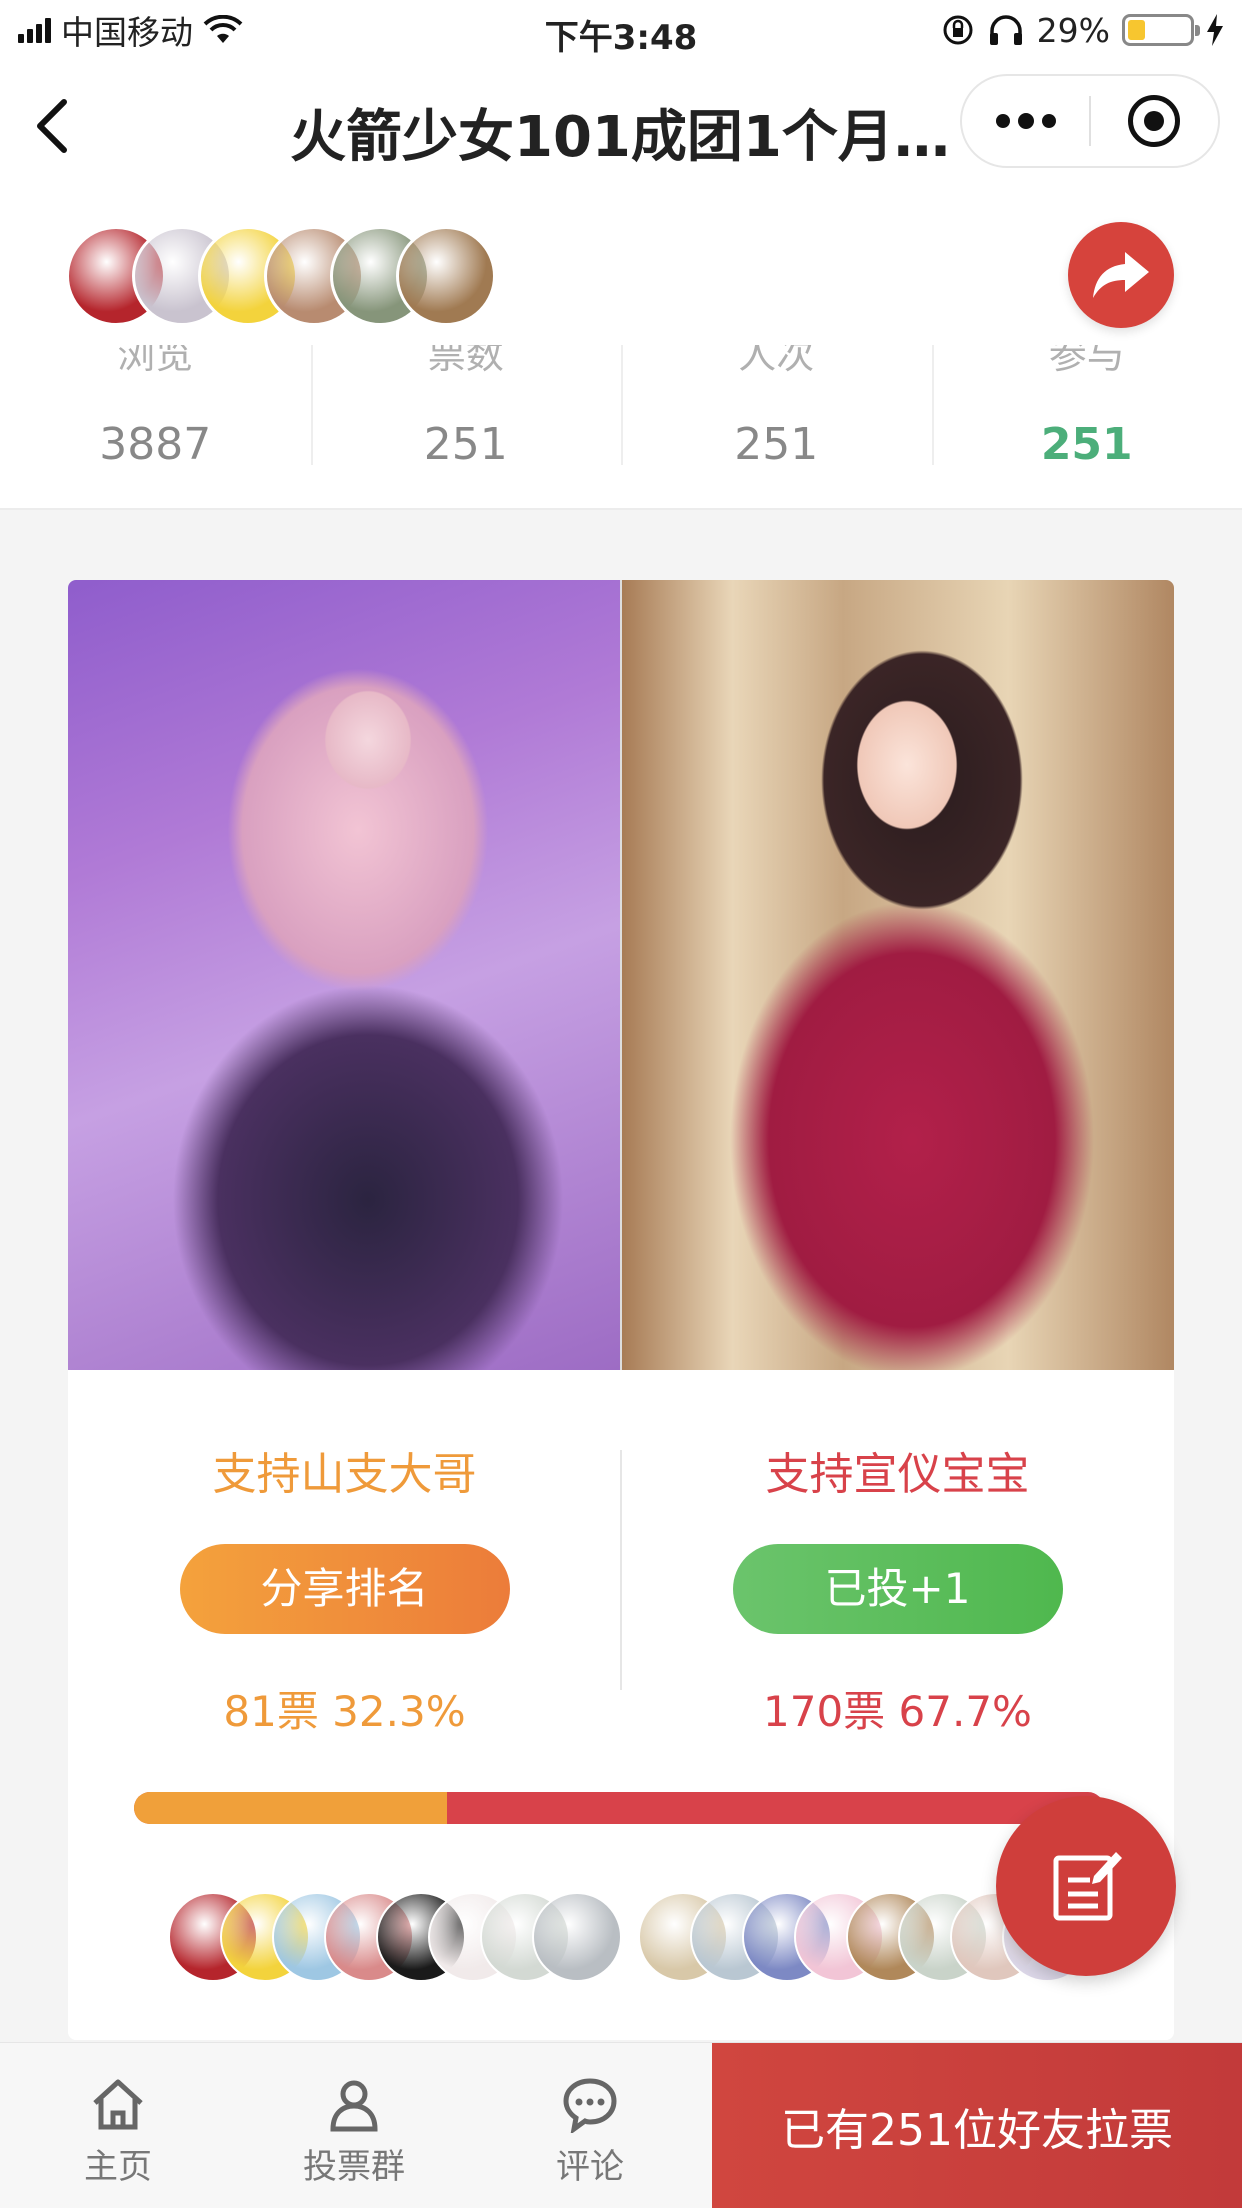 The height and width of the screenshot is (2208, 1242). I want to click on status-right: 29%, so click(1082, 30).